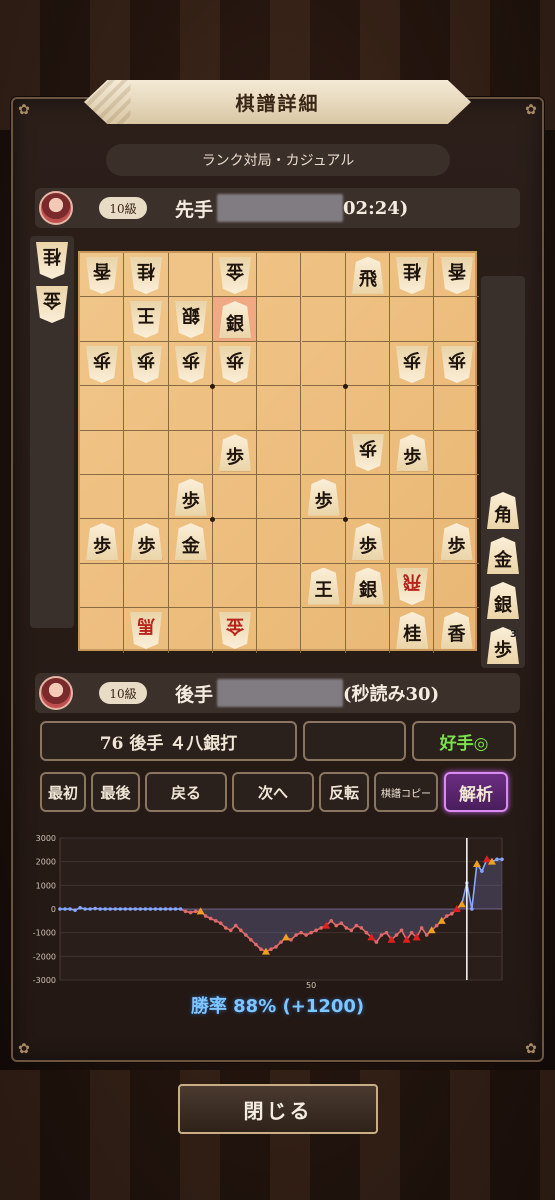 This screenshot has width=555, height=1200. What do you see at coordinates (63, 792) in the screenshot?
I see `first-move-button: 最初` at bounding box center [63, 792].